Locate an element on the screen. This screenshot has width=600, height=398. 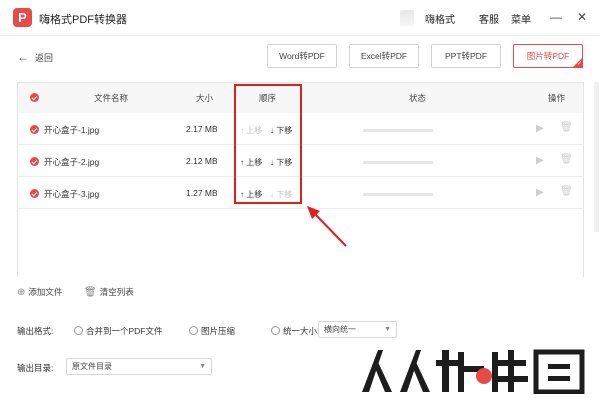
file-name: 开心盒子-3.jpg is located at coordinates (72, 194).